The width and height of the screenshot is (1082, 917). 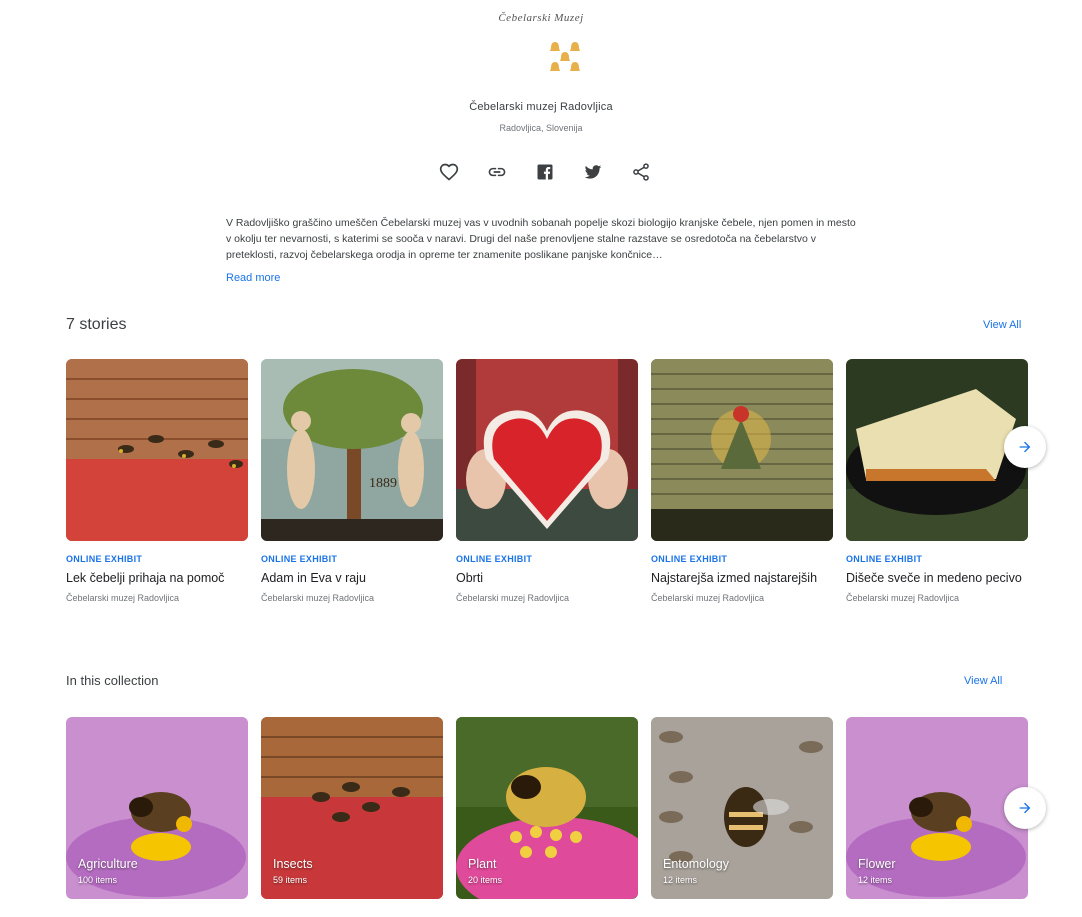 I want to click on collection-count: 20 items, so click(x=485, y=880).